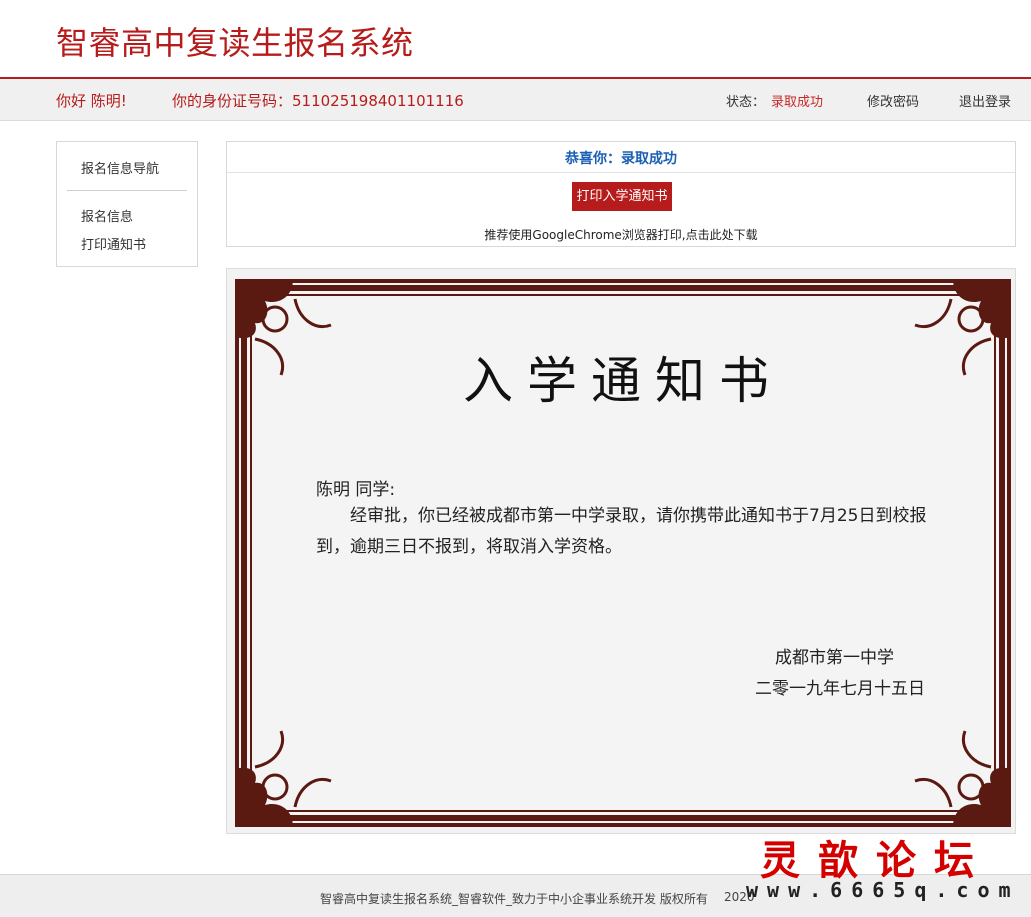 This screenshot has height=917, width=1031. Describe the element at coordinates (621, 172) in the screenshot. I see `panel-divider` at that location.